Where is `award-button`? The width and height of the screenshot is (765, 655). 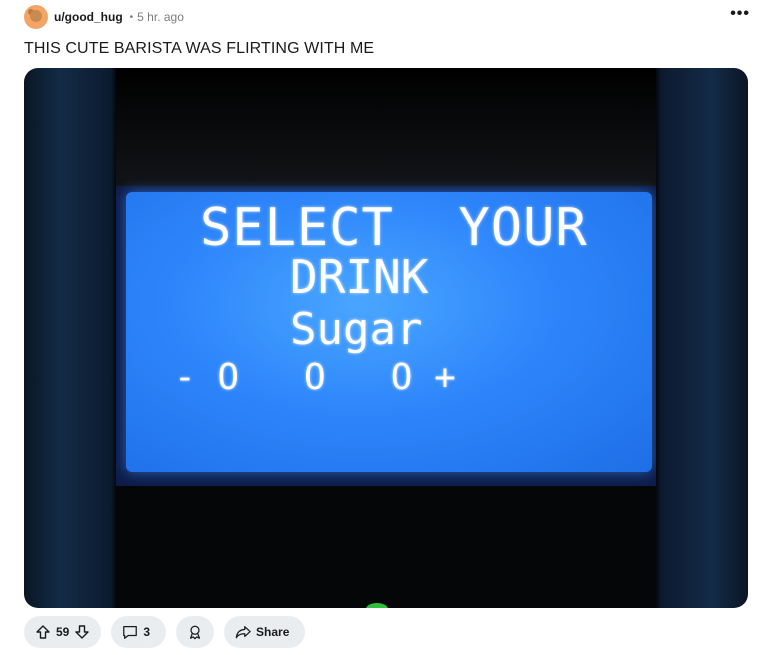
award-button is located at coordinates (195, 632).